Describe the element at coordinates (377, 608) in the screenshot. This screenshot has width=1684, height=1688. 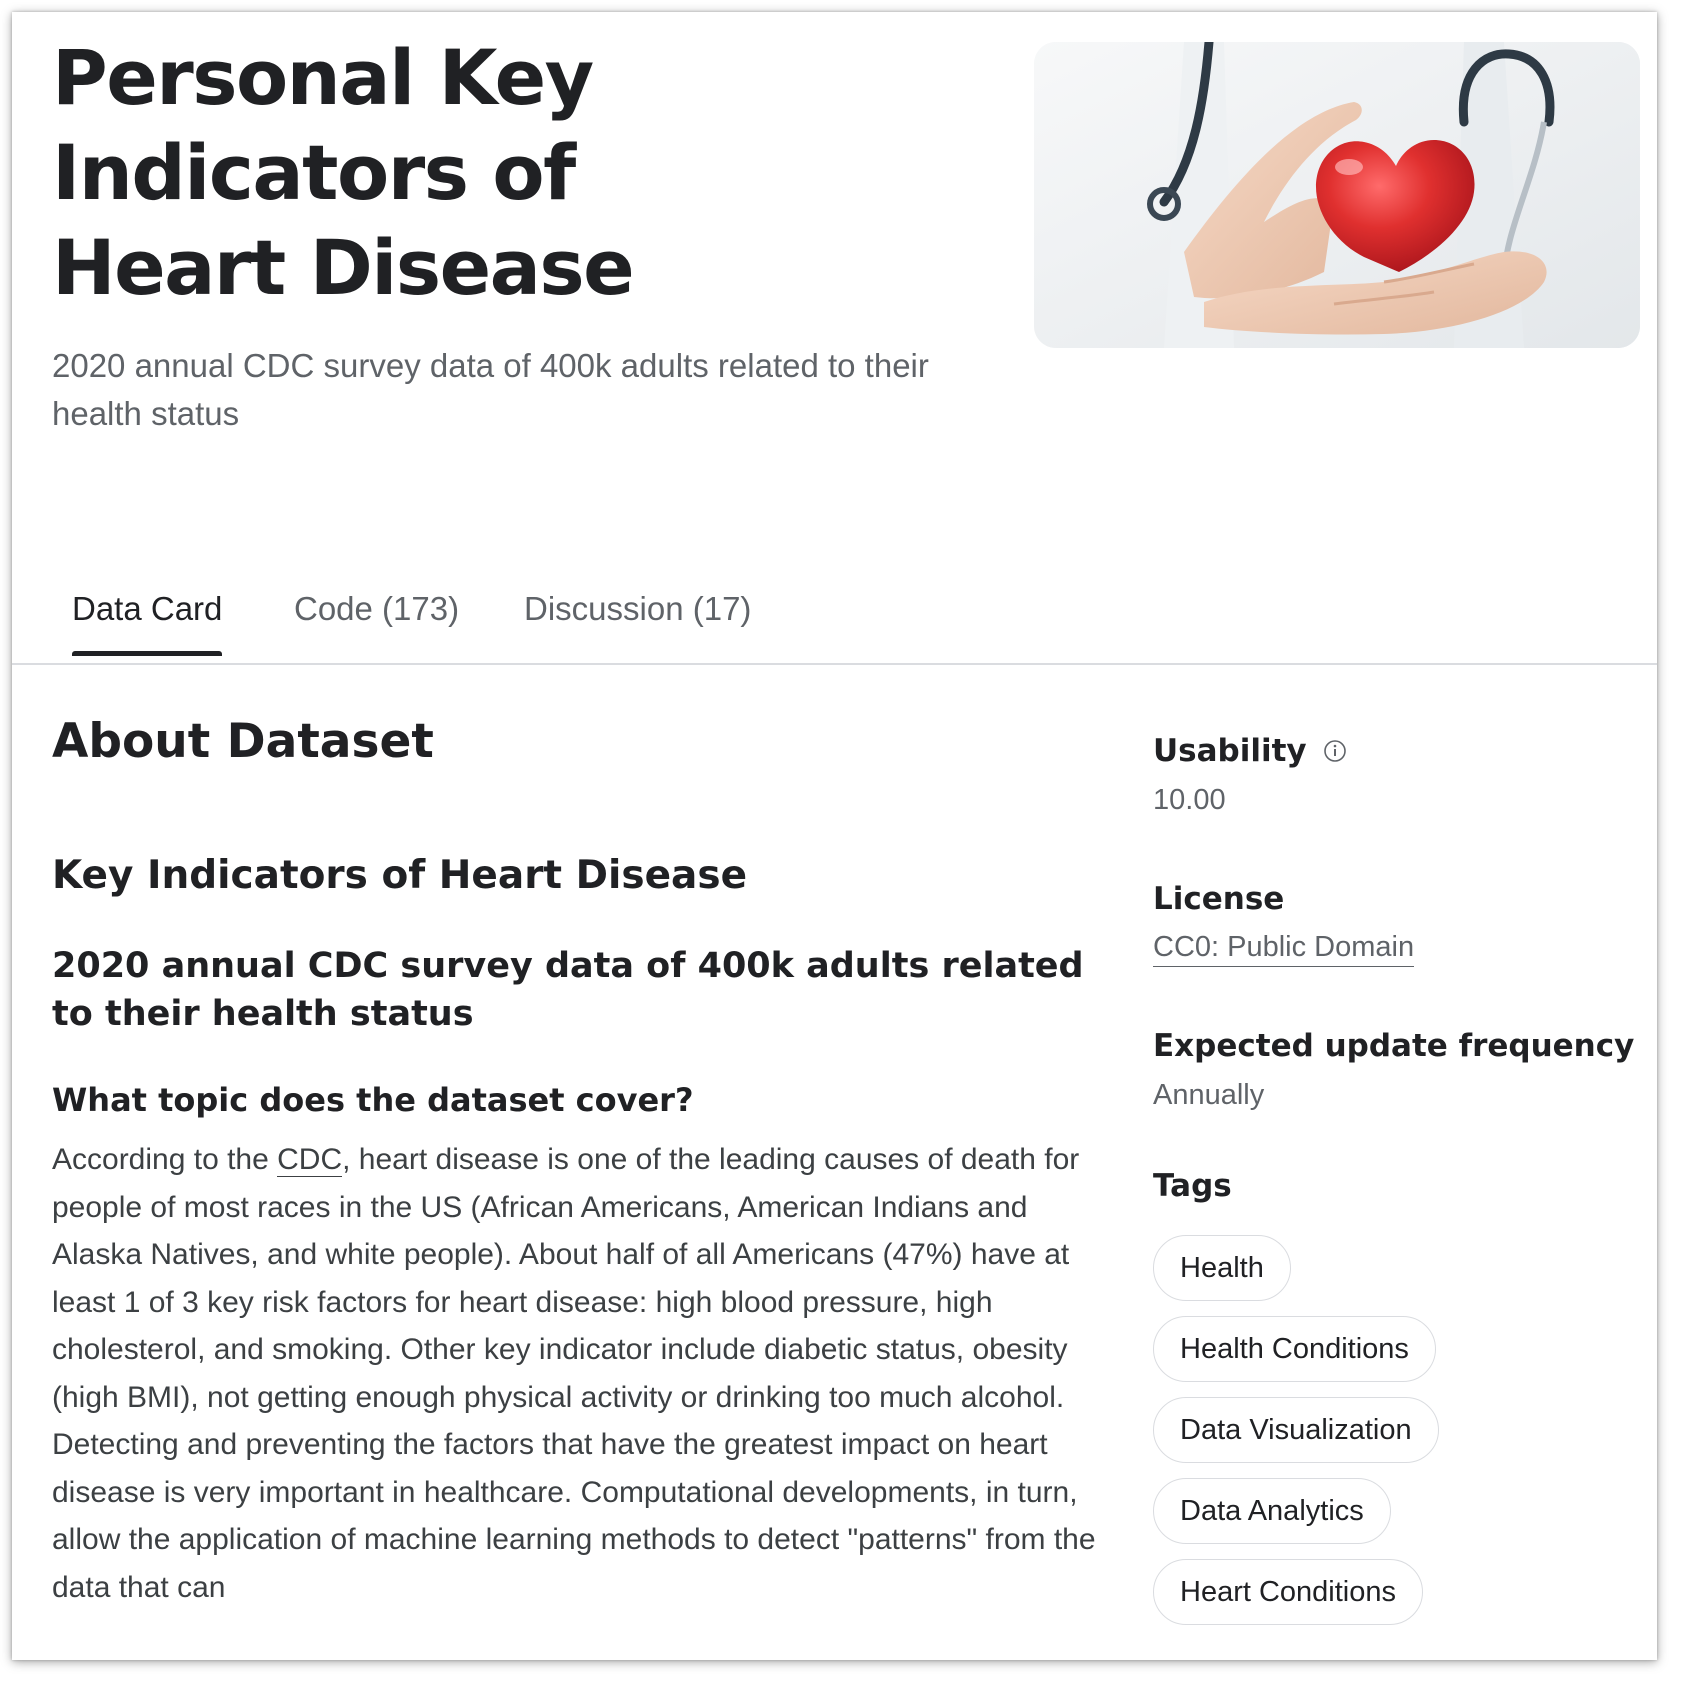
I see `tab-label: Code (173)` at that location.